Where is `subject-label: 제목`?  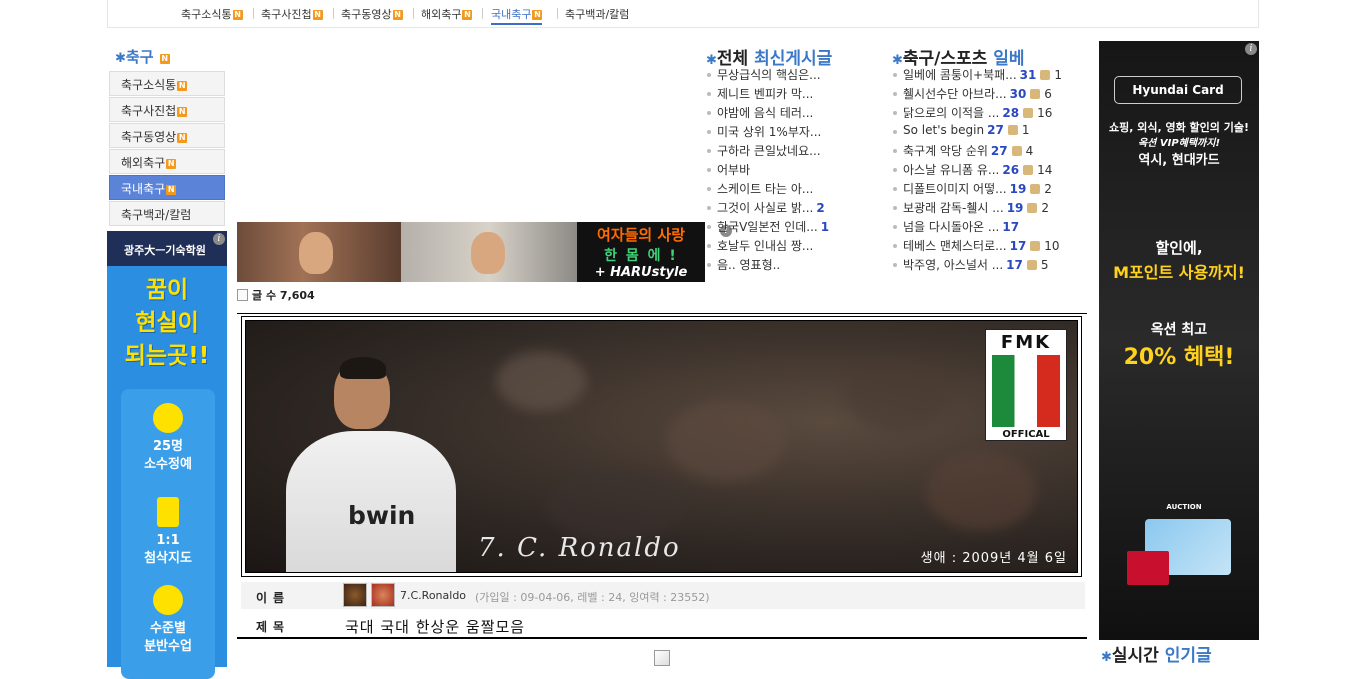
subject-label: 제목 is located at coordinates (273, 627).